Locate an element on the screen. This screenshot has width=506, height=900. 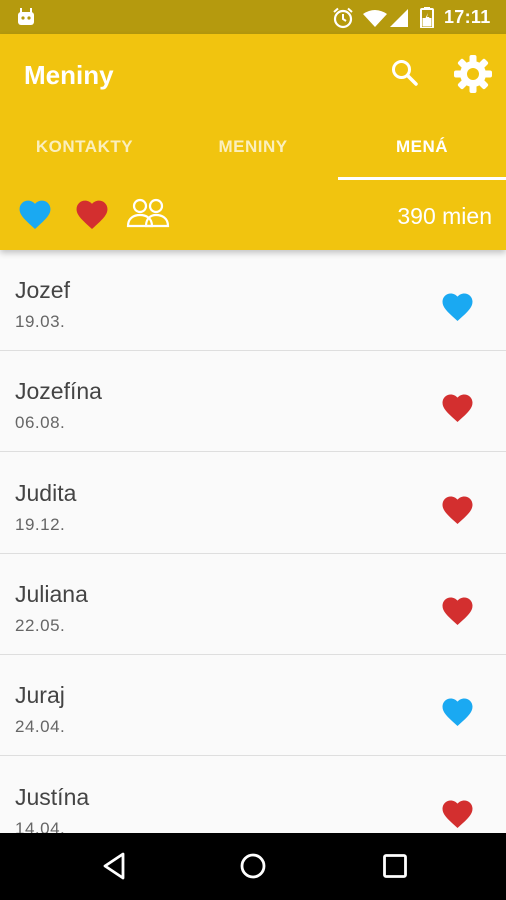
list-item: Jozef 19.03. is located at coordinates (253, 300).